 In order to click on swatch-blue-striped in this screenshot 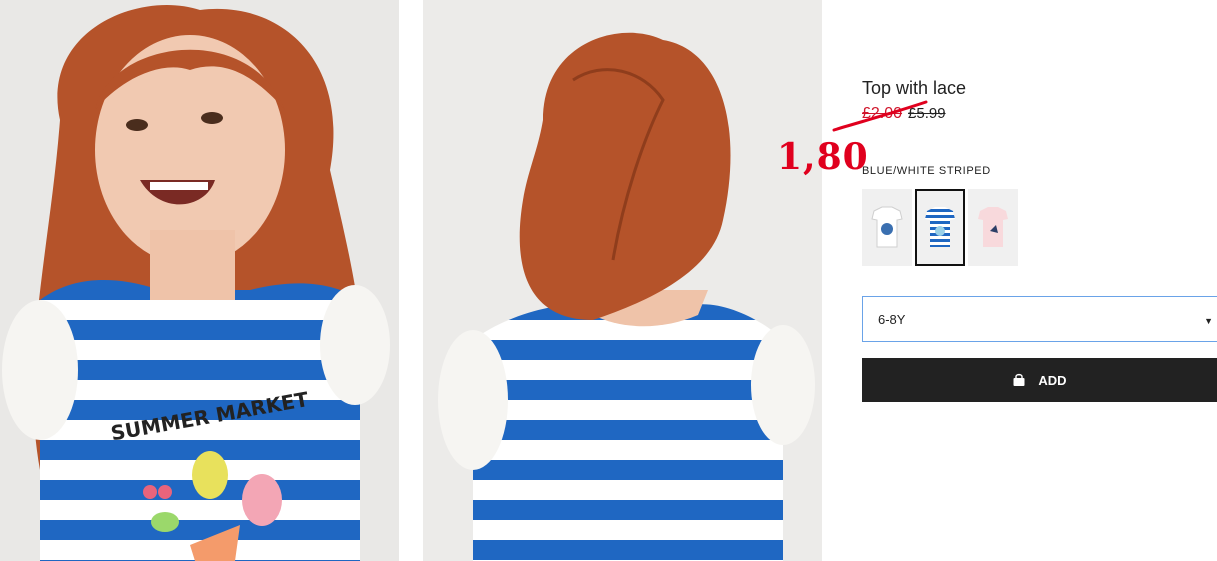, I will do `click(940, 227)`.